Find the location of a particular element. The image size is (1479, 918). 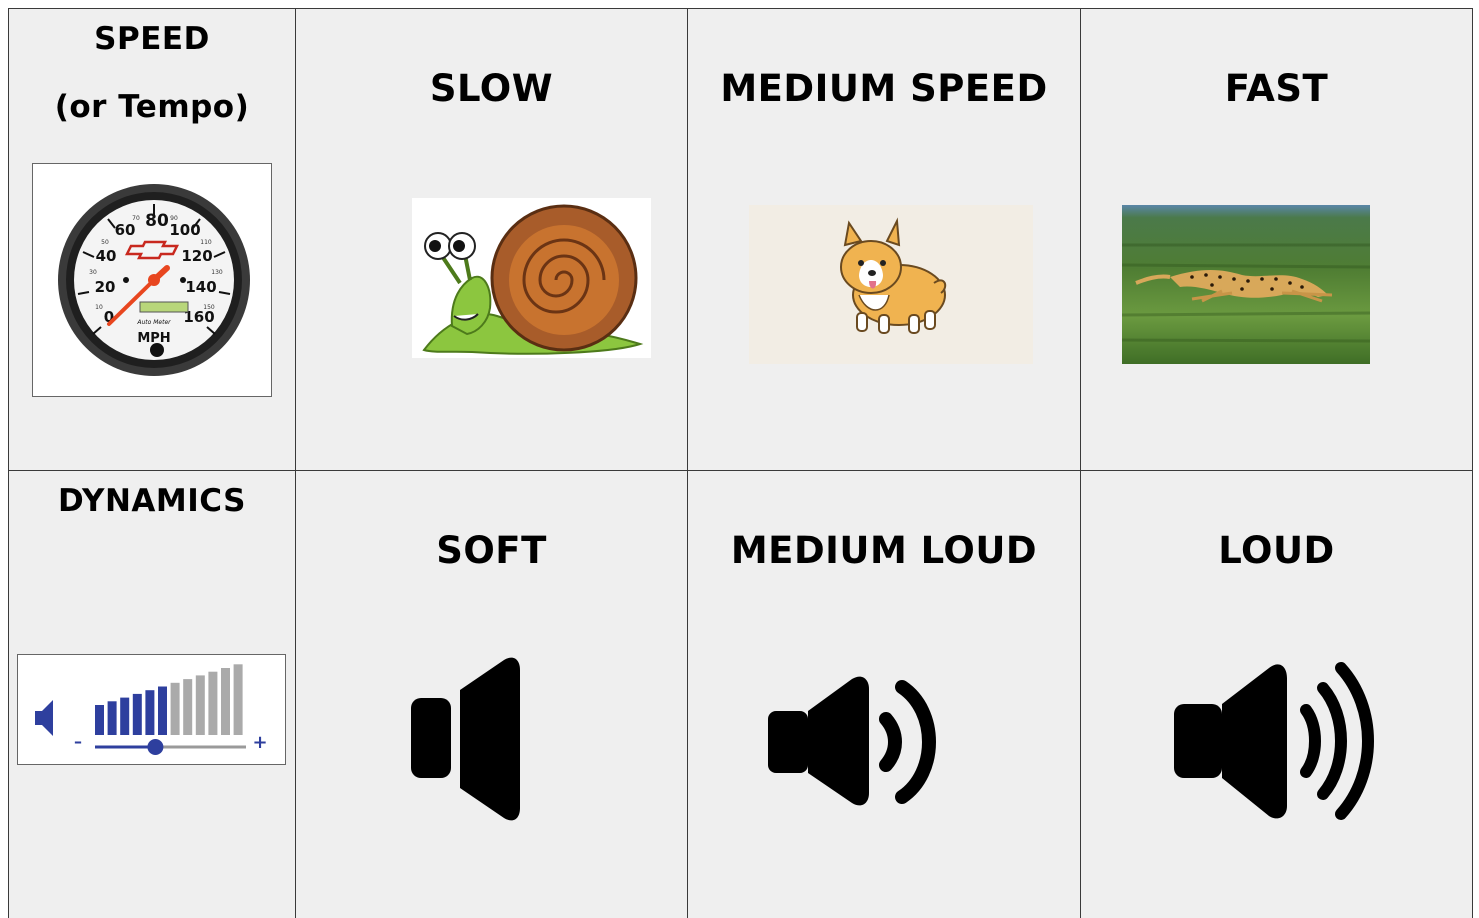

speedometer-tick: 100 is located at coordinates (184, 230).